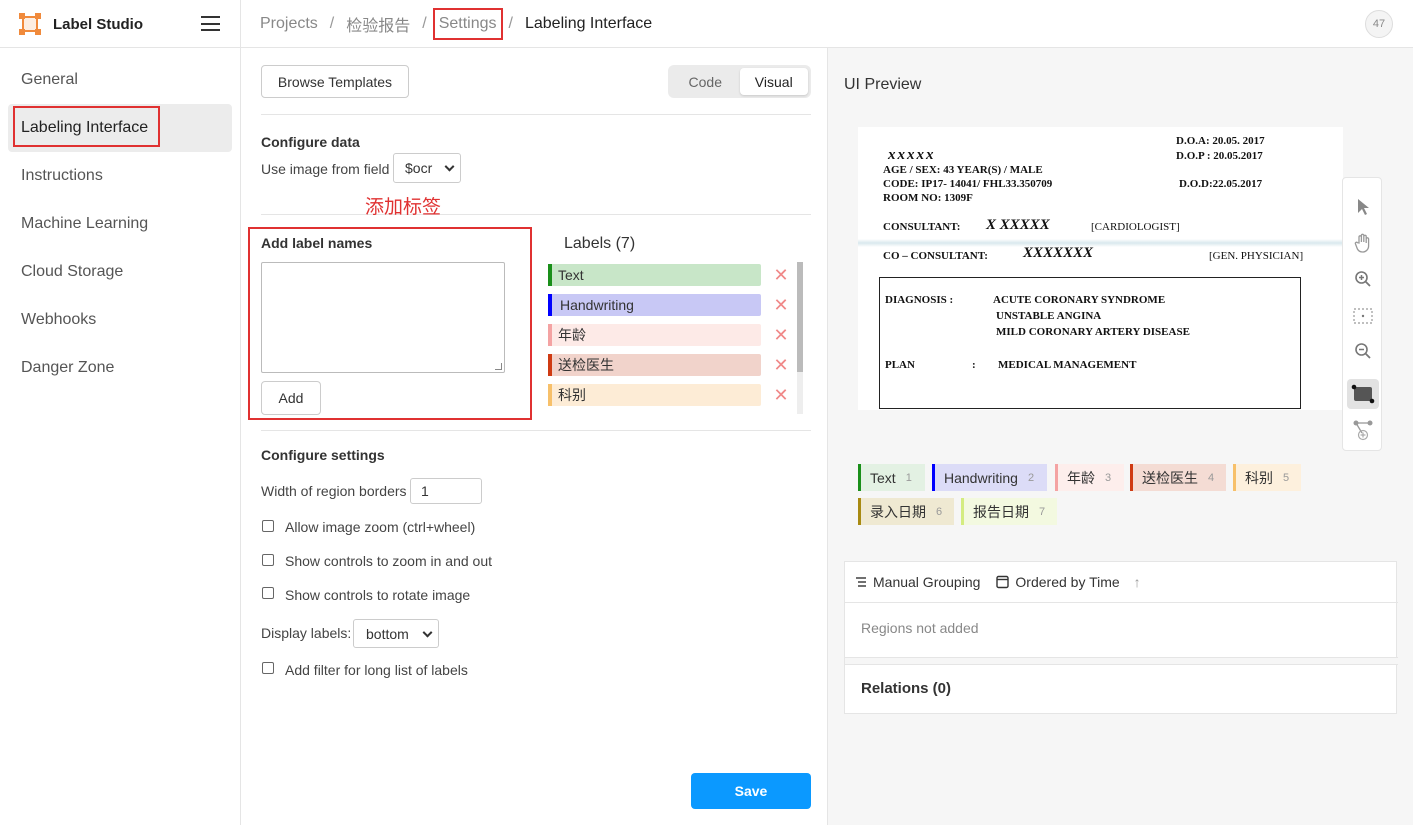 Image resolution: width=1413 pixels, height=825 pixels. What do you see at coordinates (120, 176) in the screenshot?
I see `sidebar-item-instructions: Instructions` at bounding box center [120, 176].